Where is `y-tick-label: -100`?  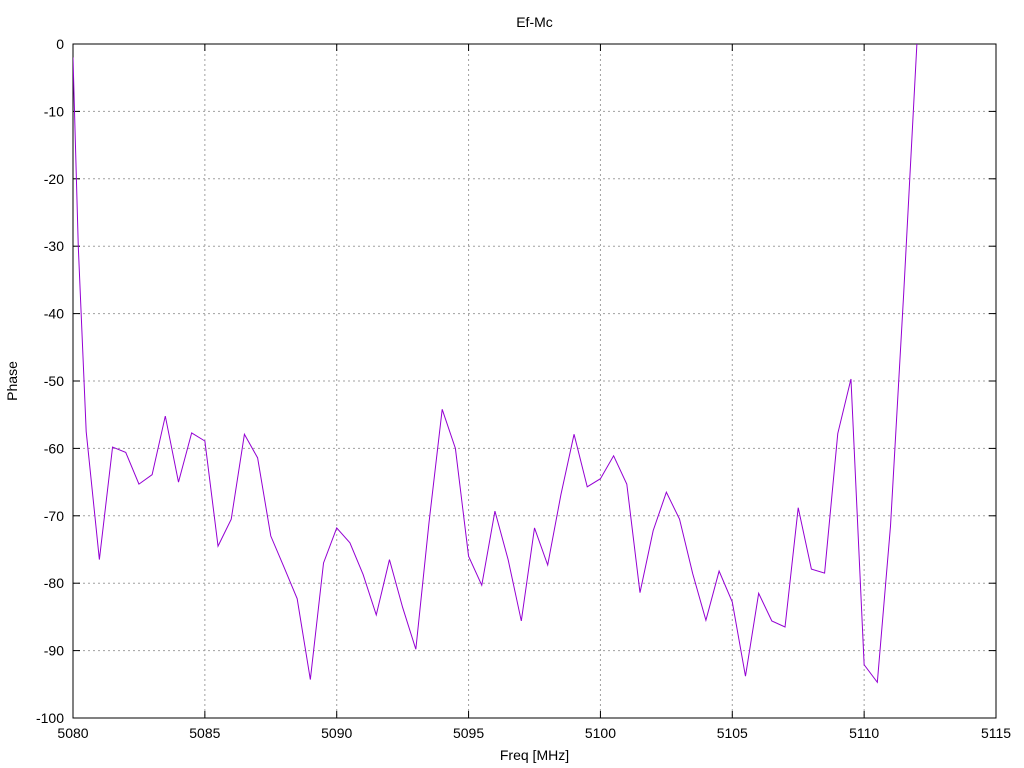 y-tick-label: -100 is located at coordinates (50, 718).